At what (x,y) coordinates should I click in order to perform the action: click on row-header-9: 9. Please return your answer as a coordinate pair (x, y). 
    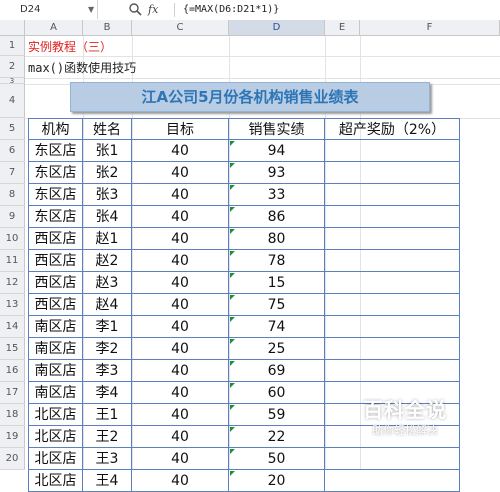
    Looking at the image, I should click on (12, 217).